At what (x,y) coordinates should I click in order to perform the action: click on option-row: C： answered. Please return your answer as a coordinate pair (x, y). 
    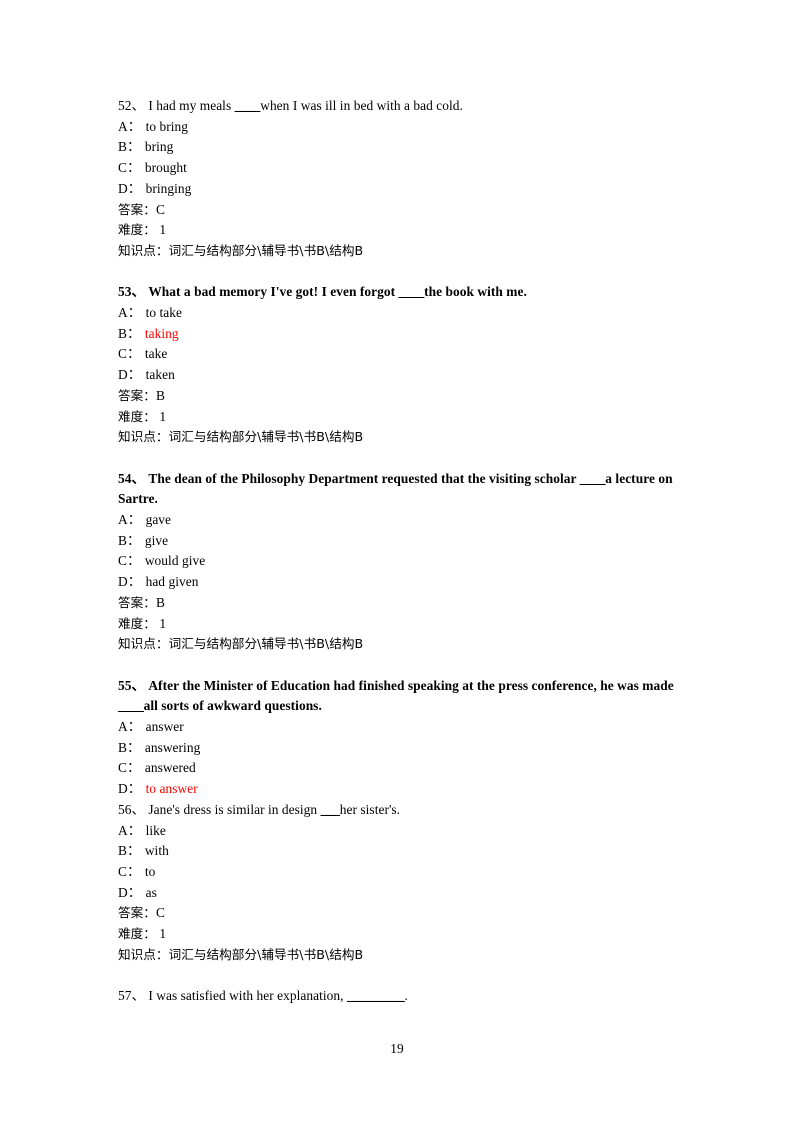
    Looking at the image, I should click on (399, 768).